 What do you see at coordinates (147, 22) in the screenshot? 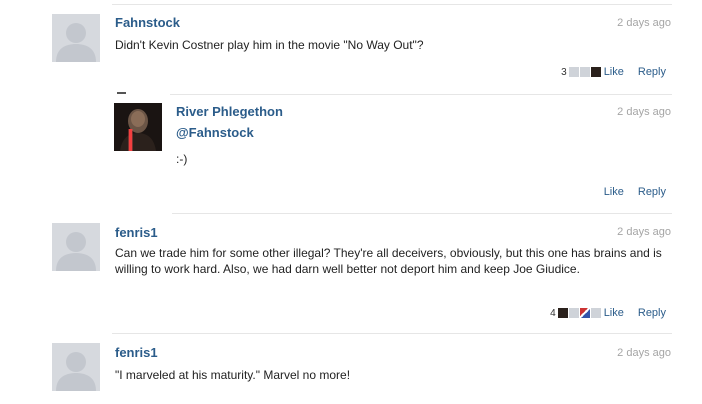
I see `comment-author: Fahnstock` at bounding box center [147, 22].